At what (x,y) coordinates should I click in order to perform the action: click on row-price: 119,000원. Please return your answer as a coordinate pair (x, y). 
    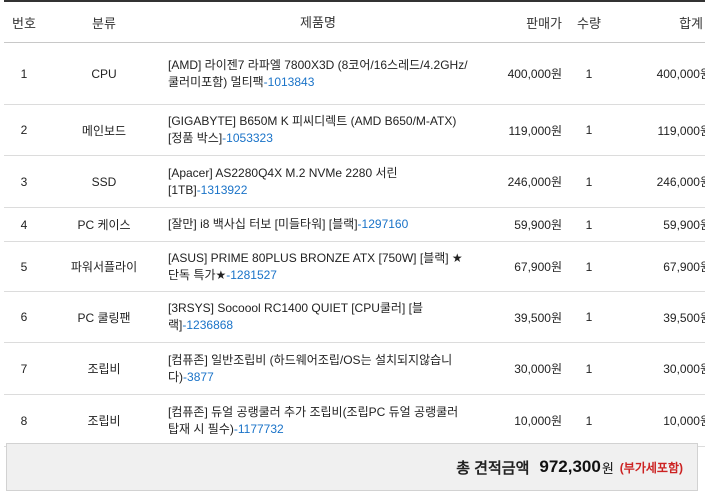
    Looking at the image, I should click on (518, 130).